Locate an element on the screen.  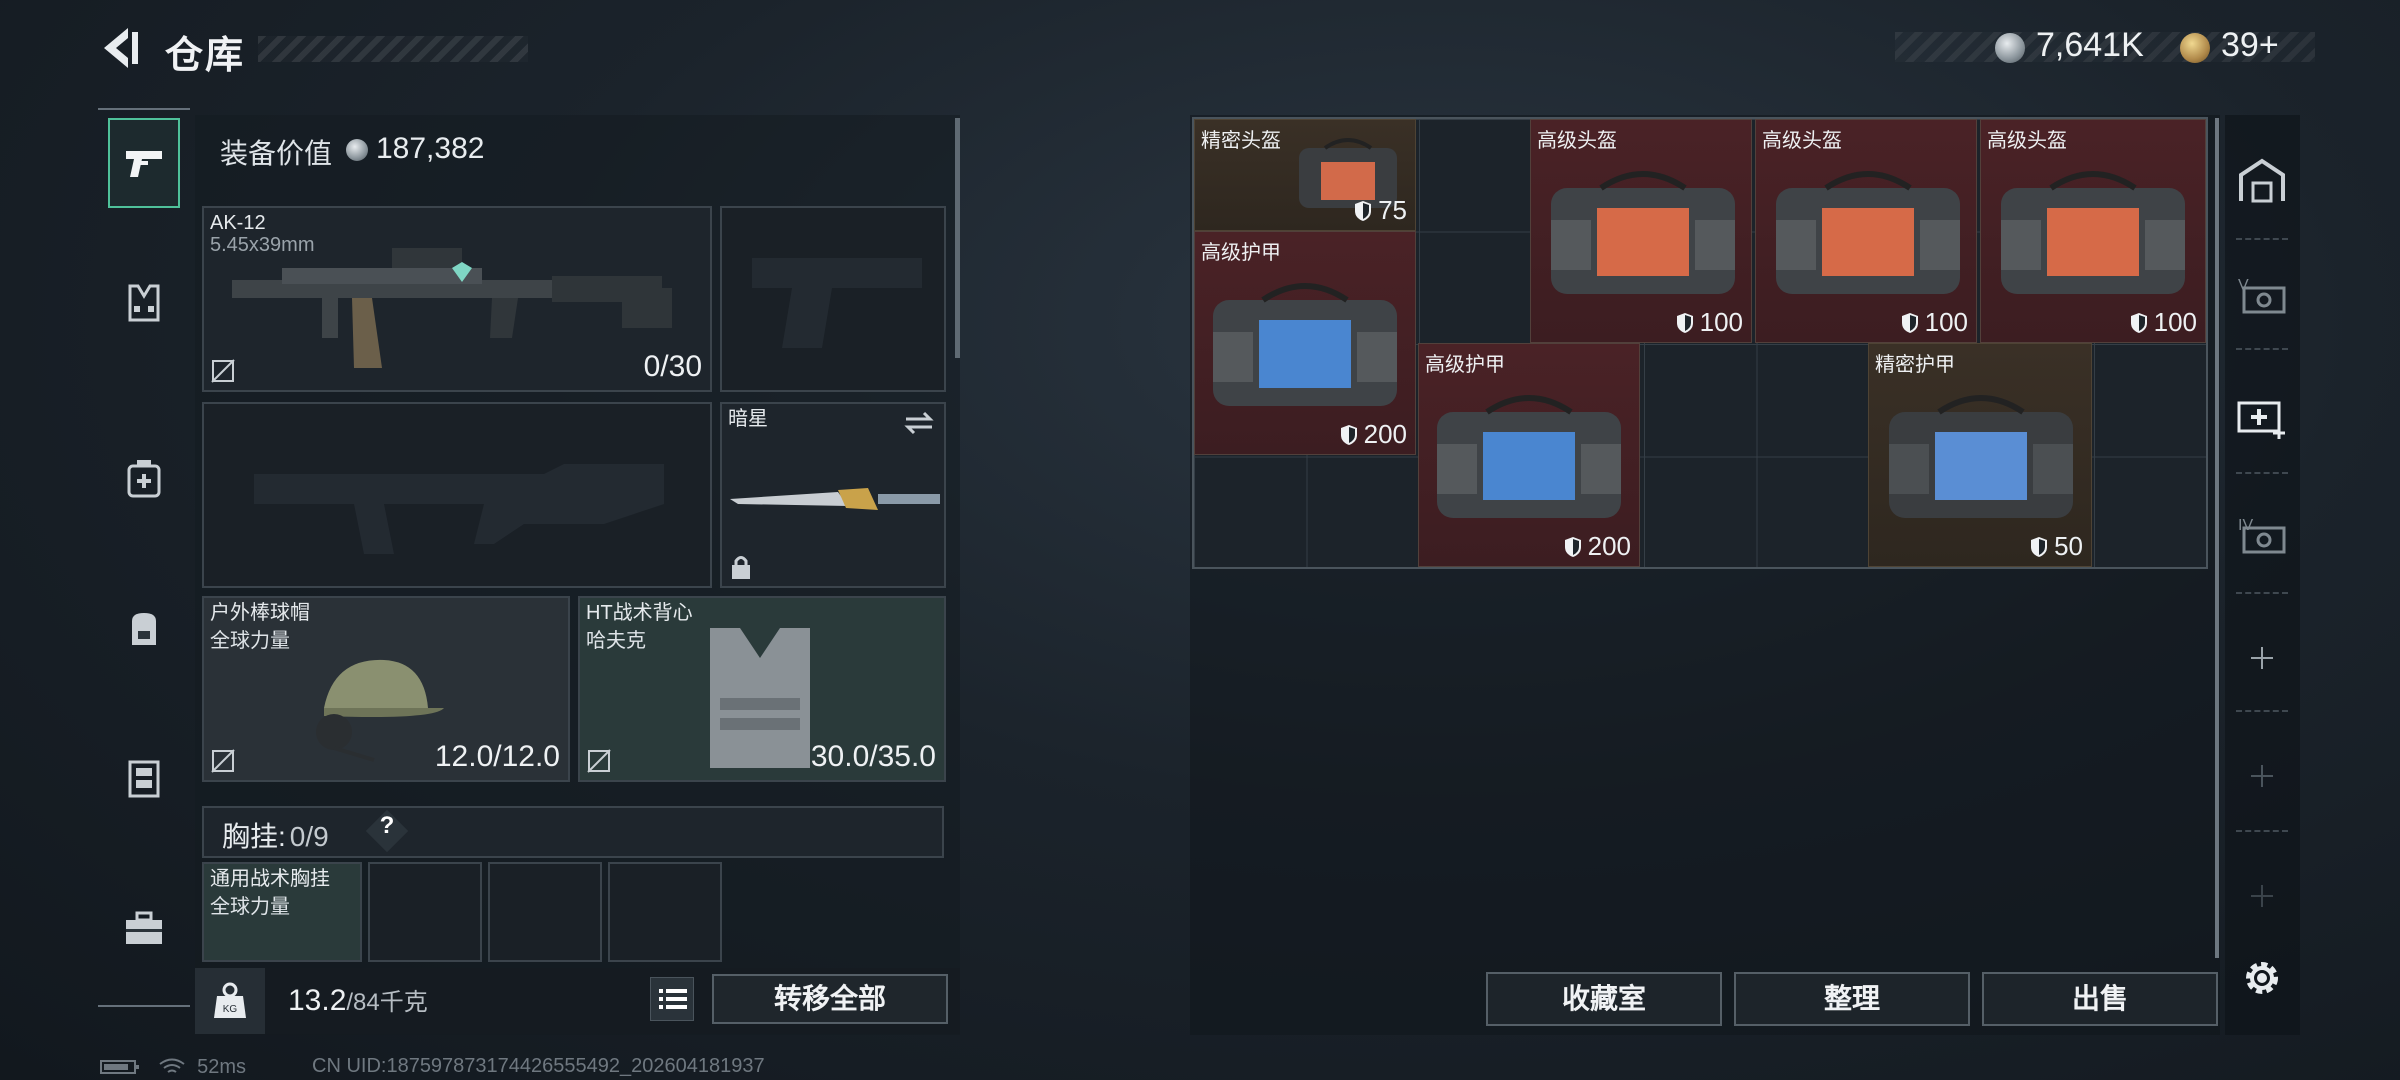
primary-weapon-slot: AK-12 5.45x39mm 0/30 is located at coordinates (457, 299).